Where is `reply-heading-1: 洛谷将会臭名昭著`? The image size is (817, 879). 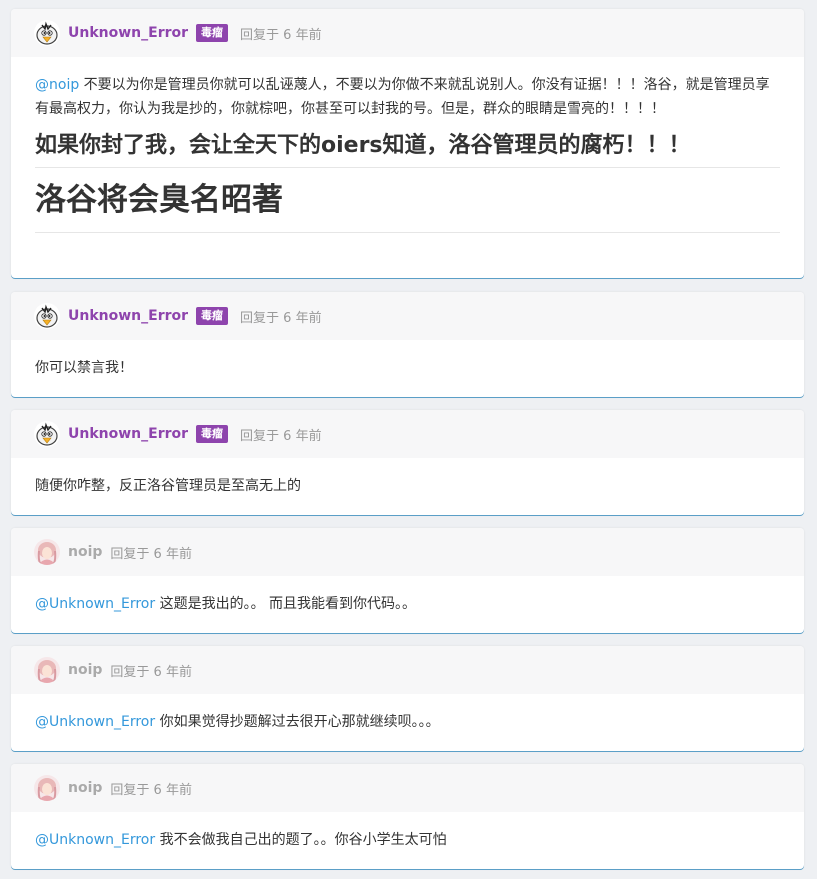
reply-heading-1: 洛谷将会臭名昭著 is located at coordinates (407, 205).